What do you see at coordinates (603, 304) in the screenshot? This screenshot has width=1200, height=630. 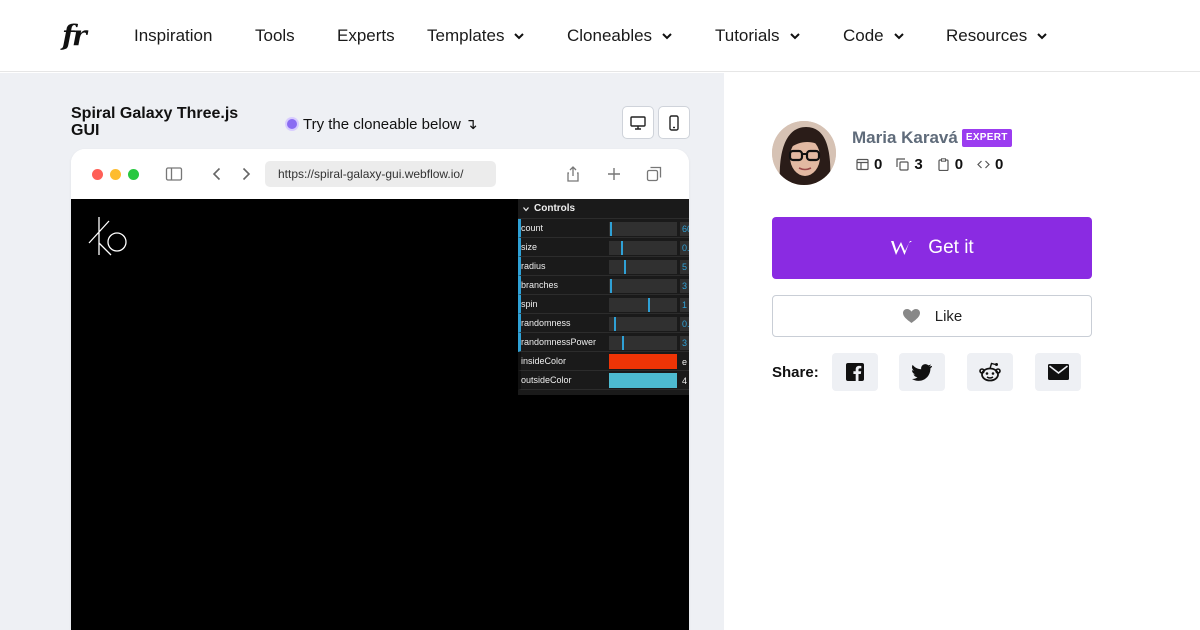 I see `gui-row-spin: spin 1` at bounding box center [603, 304].